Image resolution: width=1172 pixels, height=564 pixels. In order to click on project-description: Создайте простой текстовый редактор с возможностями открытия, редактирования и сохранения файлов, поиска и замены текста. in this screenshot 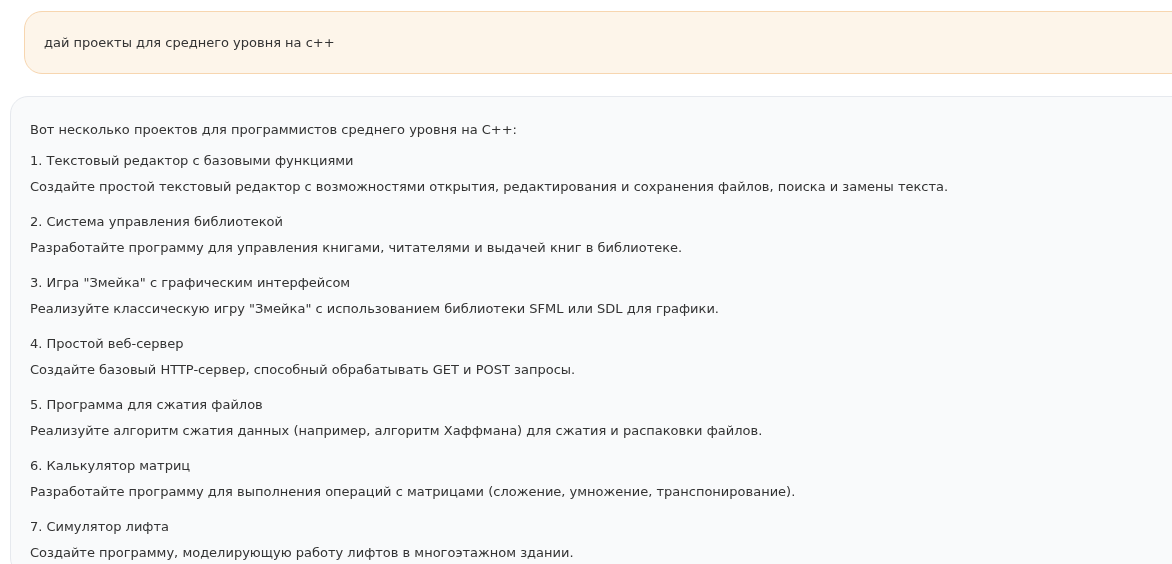, I will do `click(490, 187)`.